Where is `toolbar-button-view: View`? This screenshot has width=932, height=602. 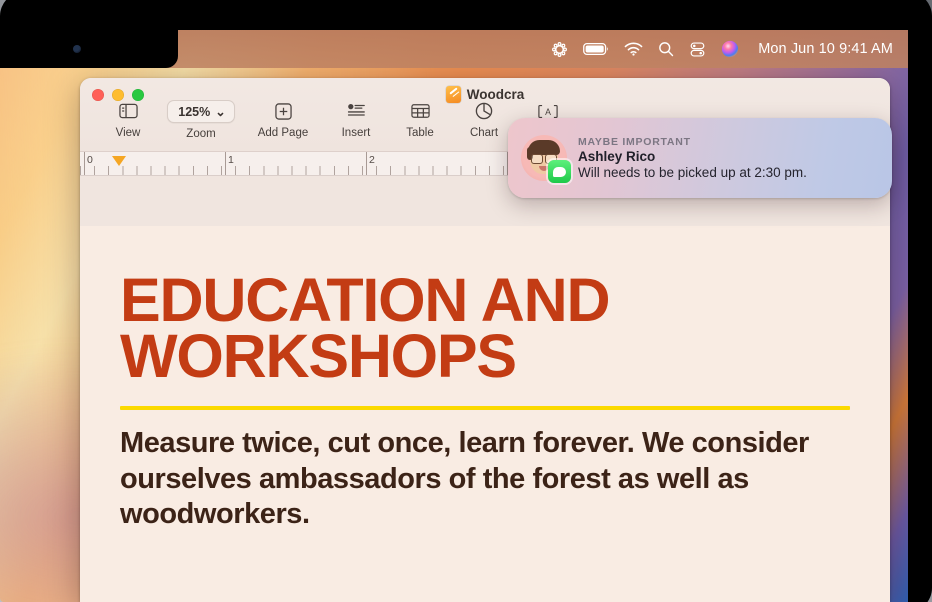
toolbar-button-view: View is located at coordinates (128, 119).